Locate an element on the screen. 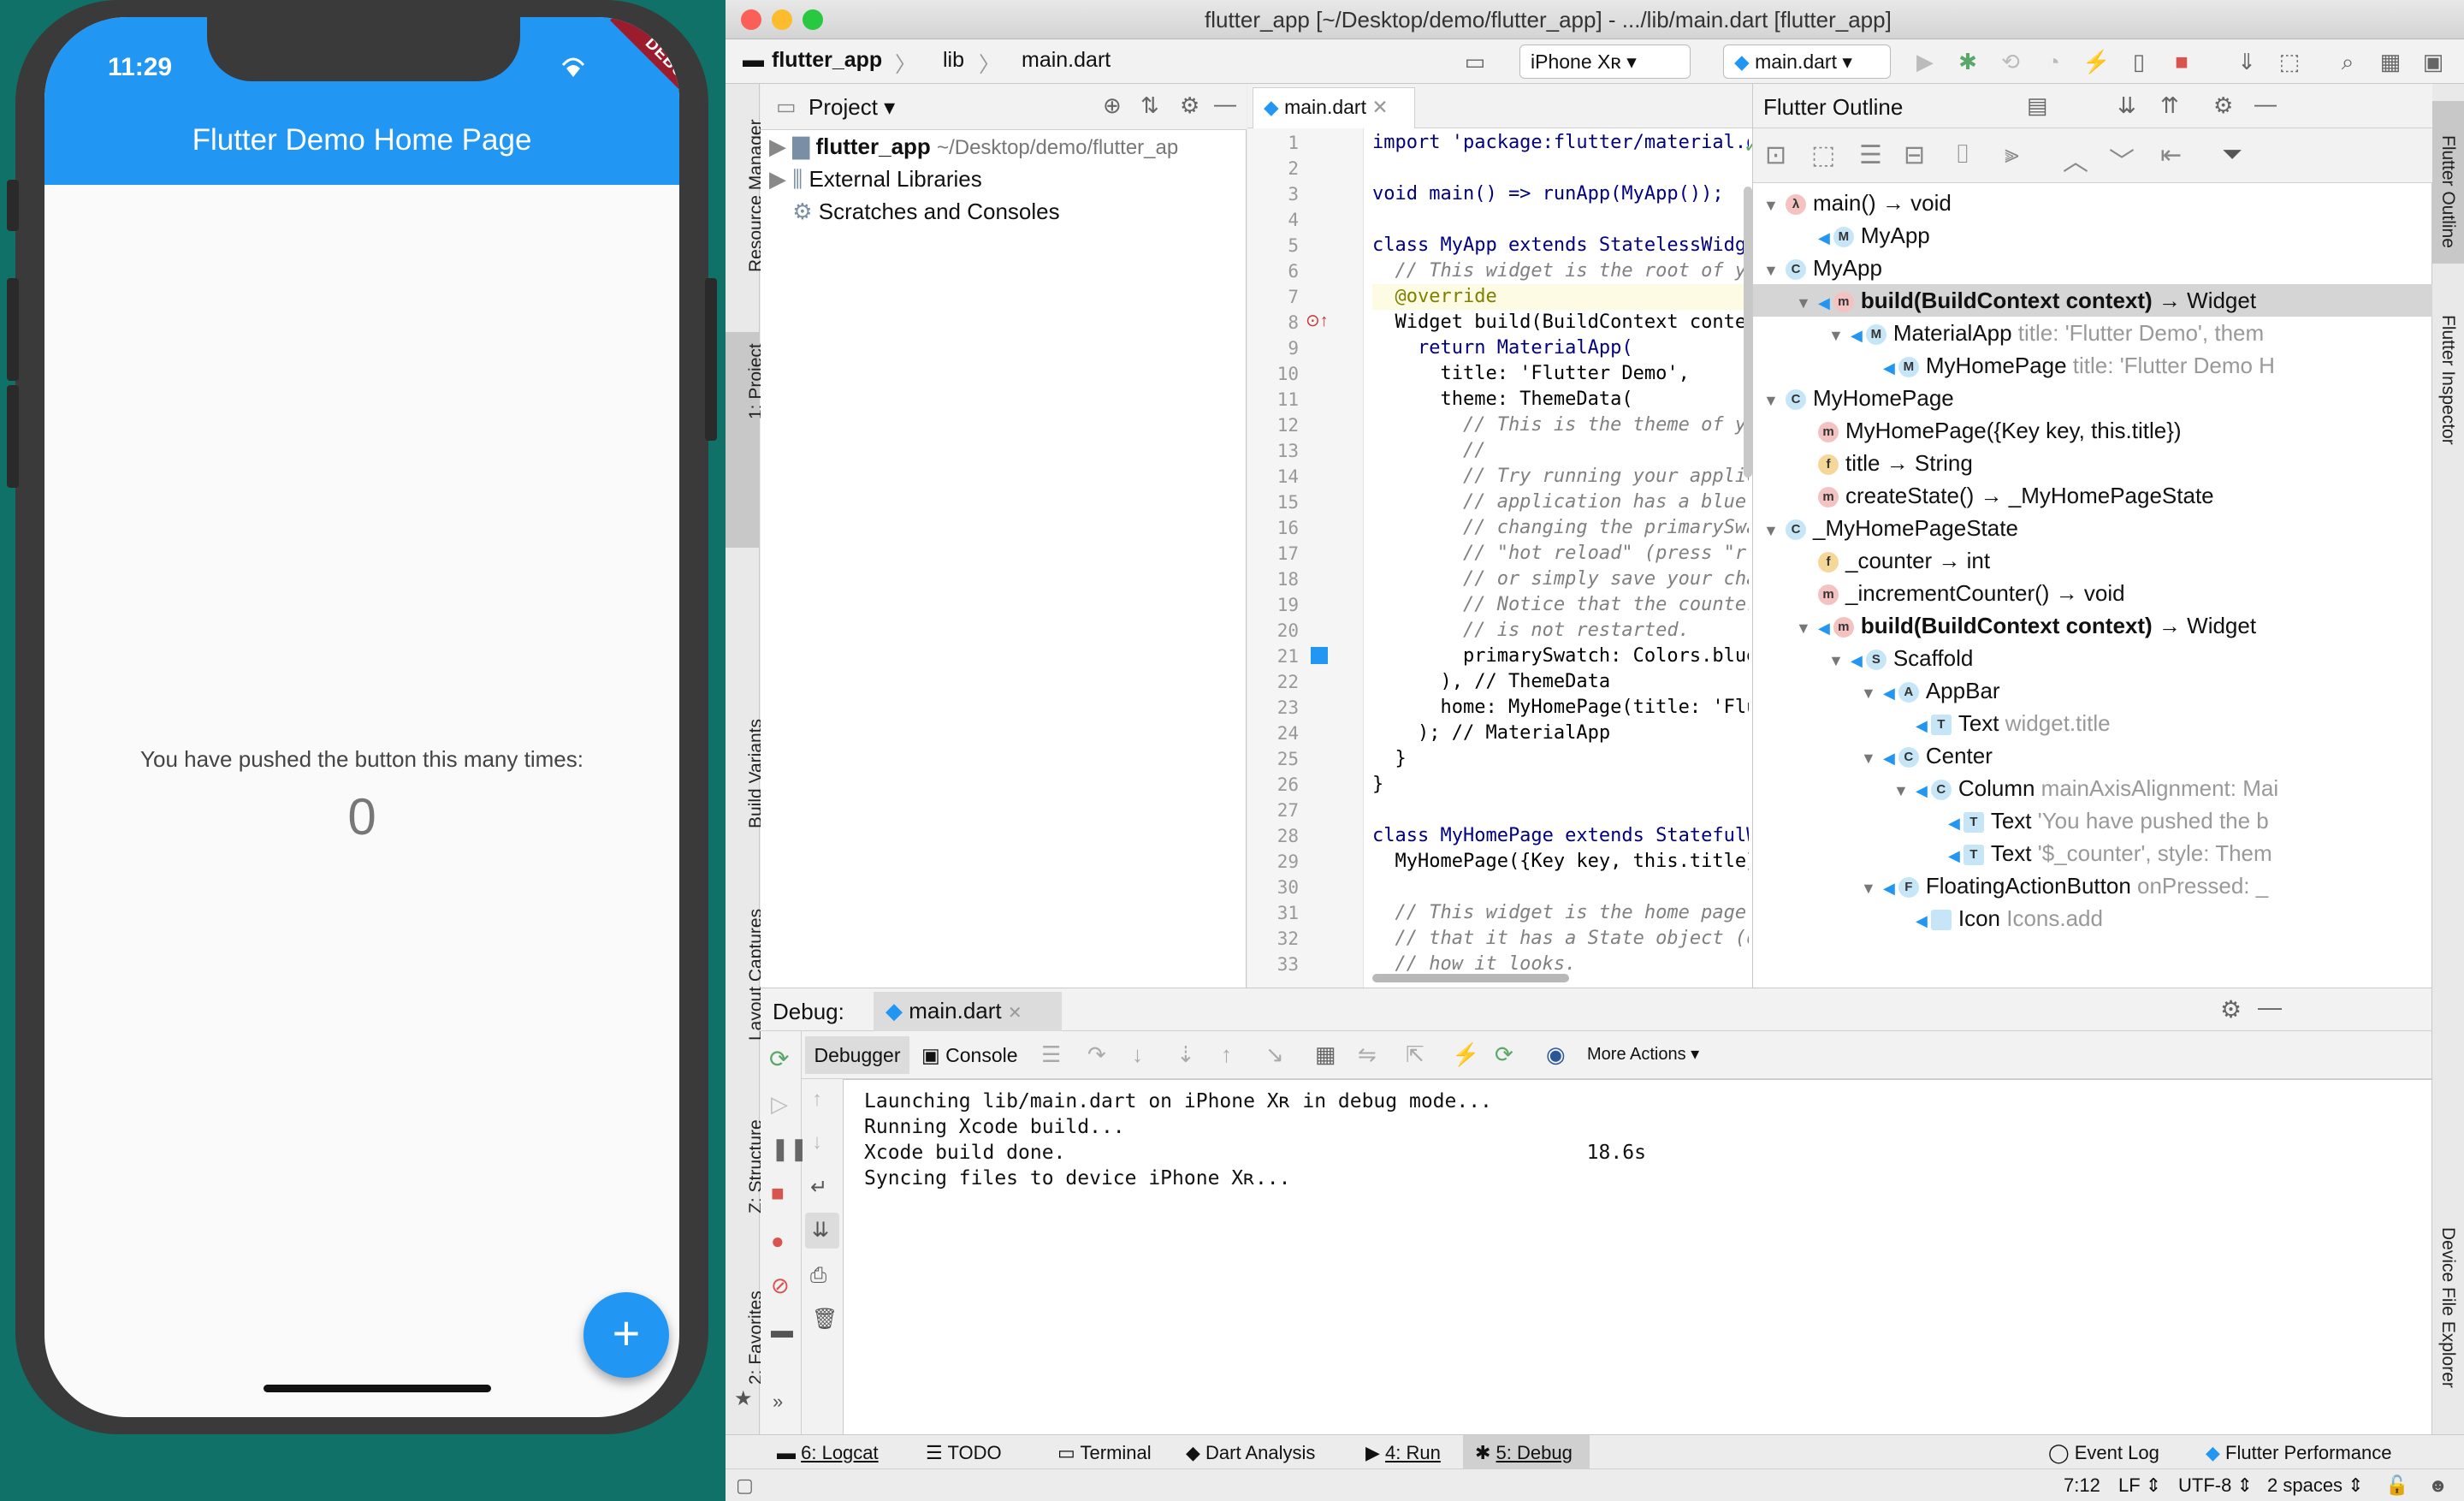 This screenshot has height=1501, width=2464. code-line: // is located at coordinates (1560, 451).